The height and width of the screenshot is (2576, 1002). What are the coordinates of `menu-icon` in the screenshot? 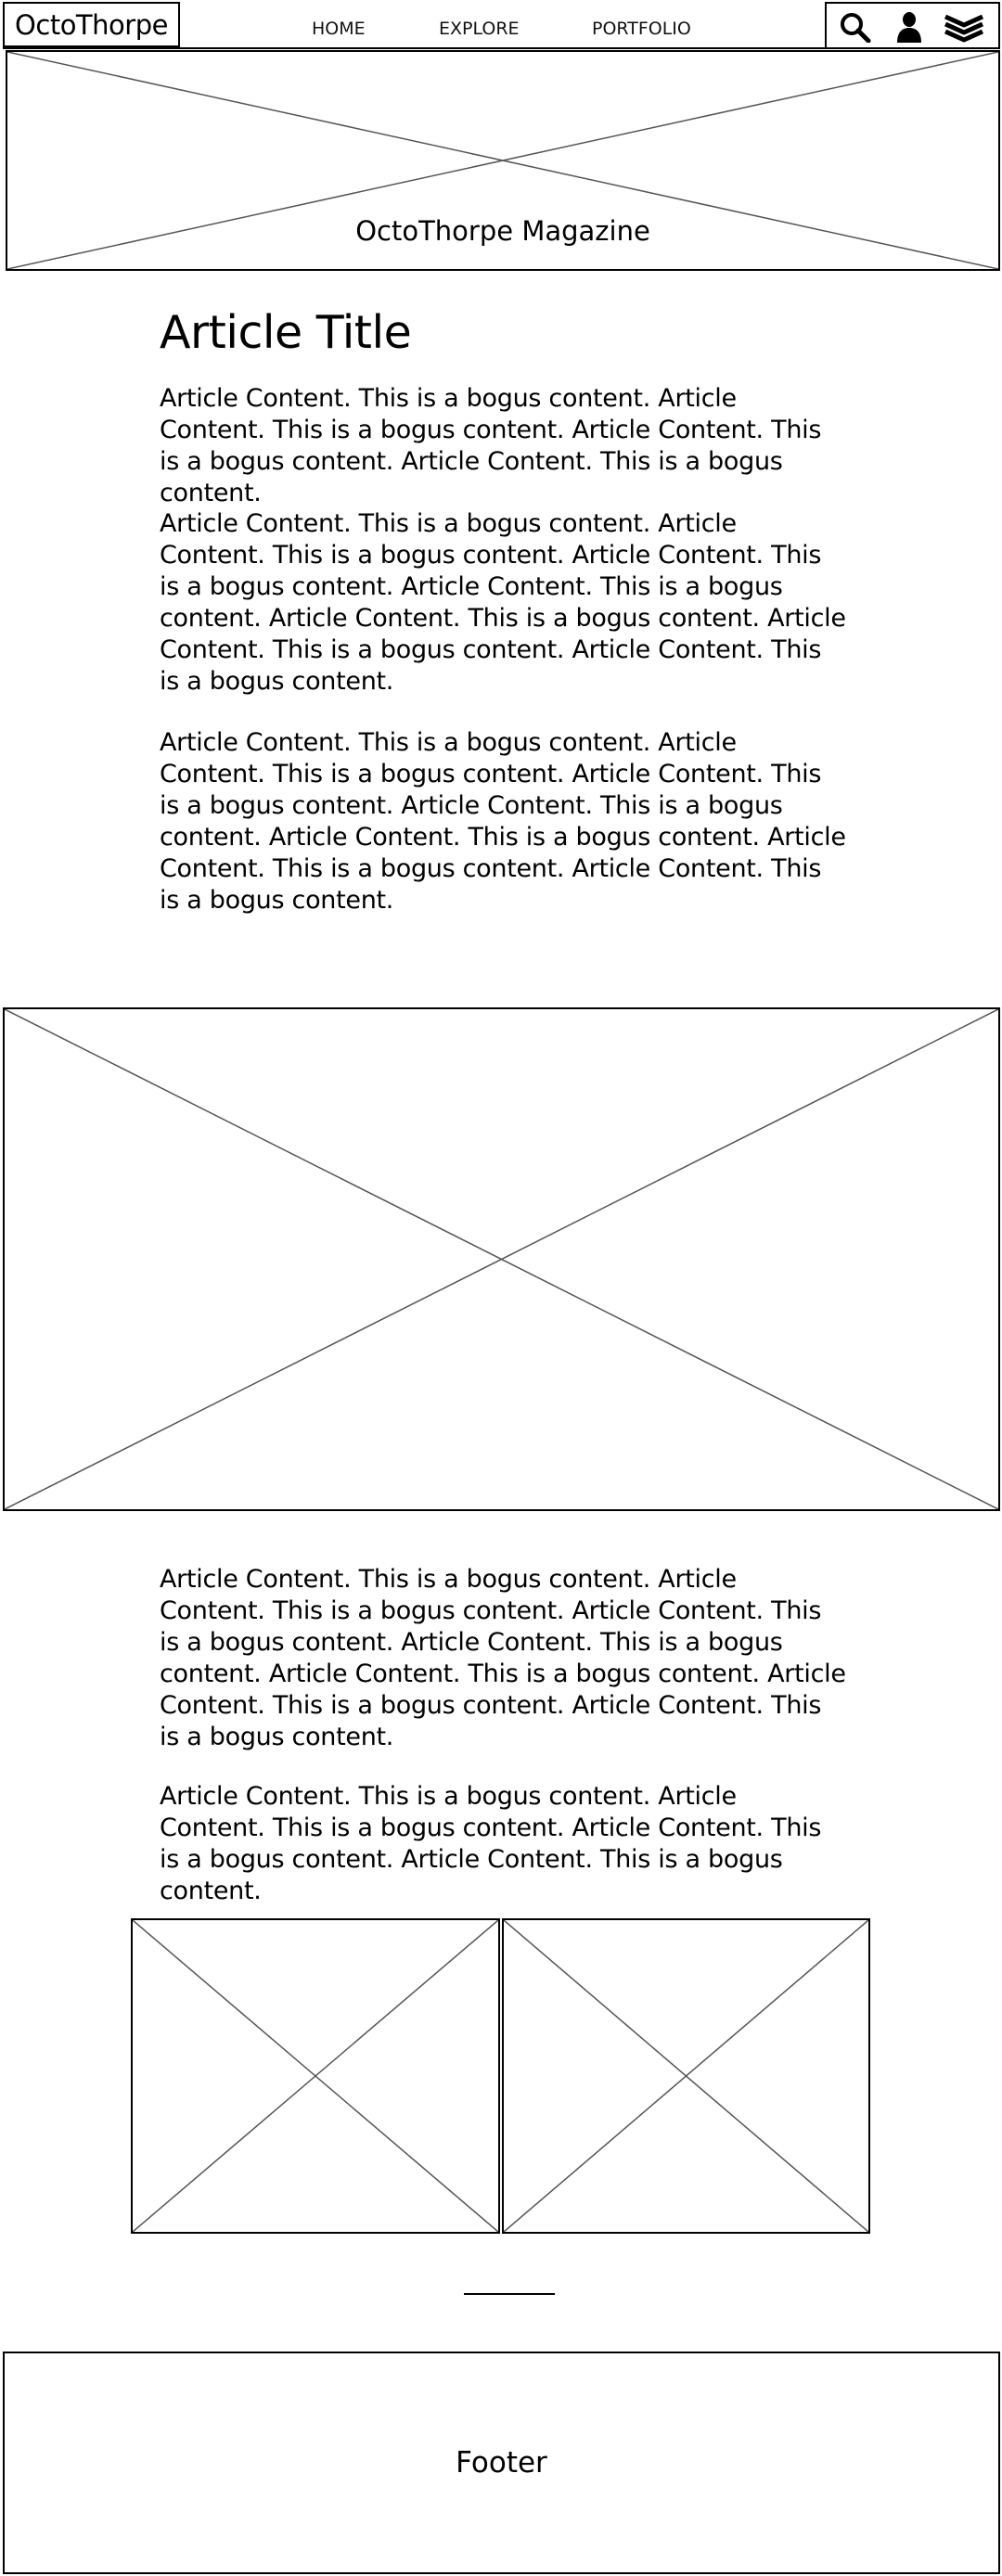 It's located at (964, 27).